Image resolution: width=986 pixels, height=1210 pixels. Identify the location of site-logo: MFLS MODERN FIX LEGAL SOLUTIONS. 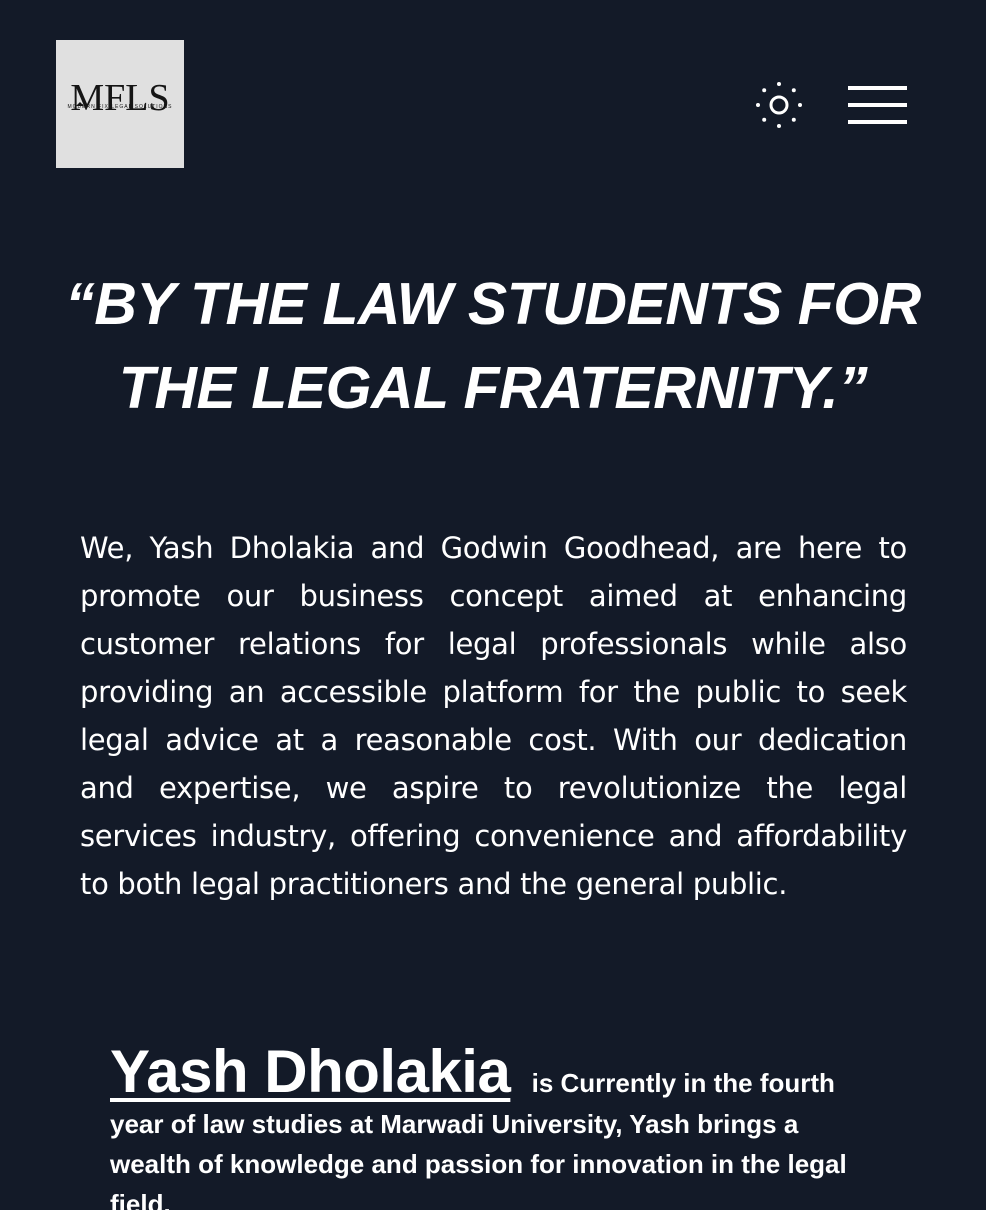
(120, 104).